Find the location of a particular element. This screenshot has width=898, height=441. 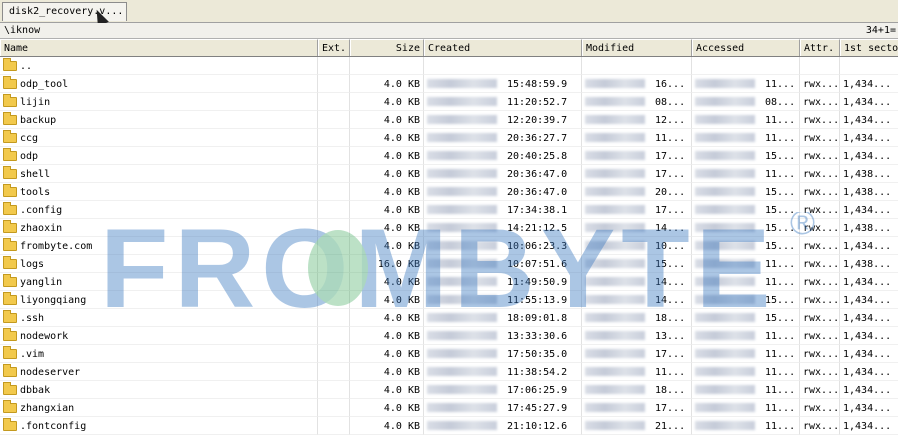

name-cell: backup is located at coordinates (159, 120).